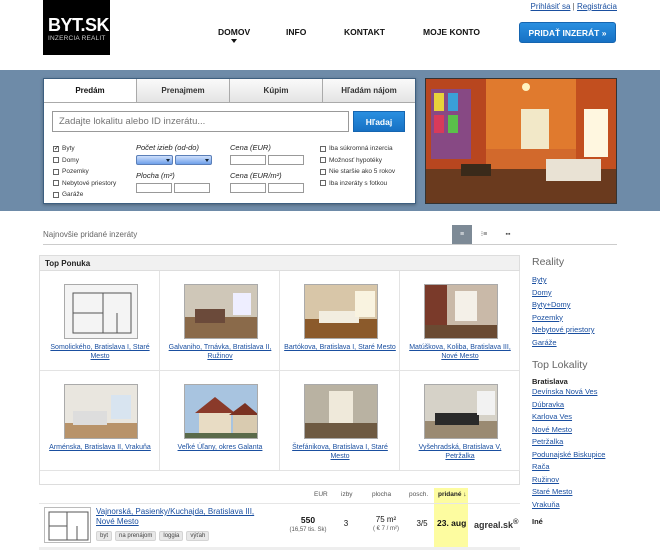 The height and width of the screenshot is (550, 660). What do you see at coordinates (577, 392) in the screenshot?
I see `sidebar-locality-link: Devínska Nová Ves` at bounding box center [577, 392].